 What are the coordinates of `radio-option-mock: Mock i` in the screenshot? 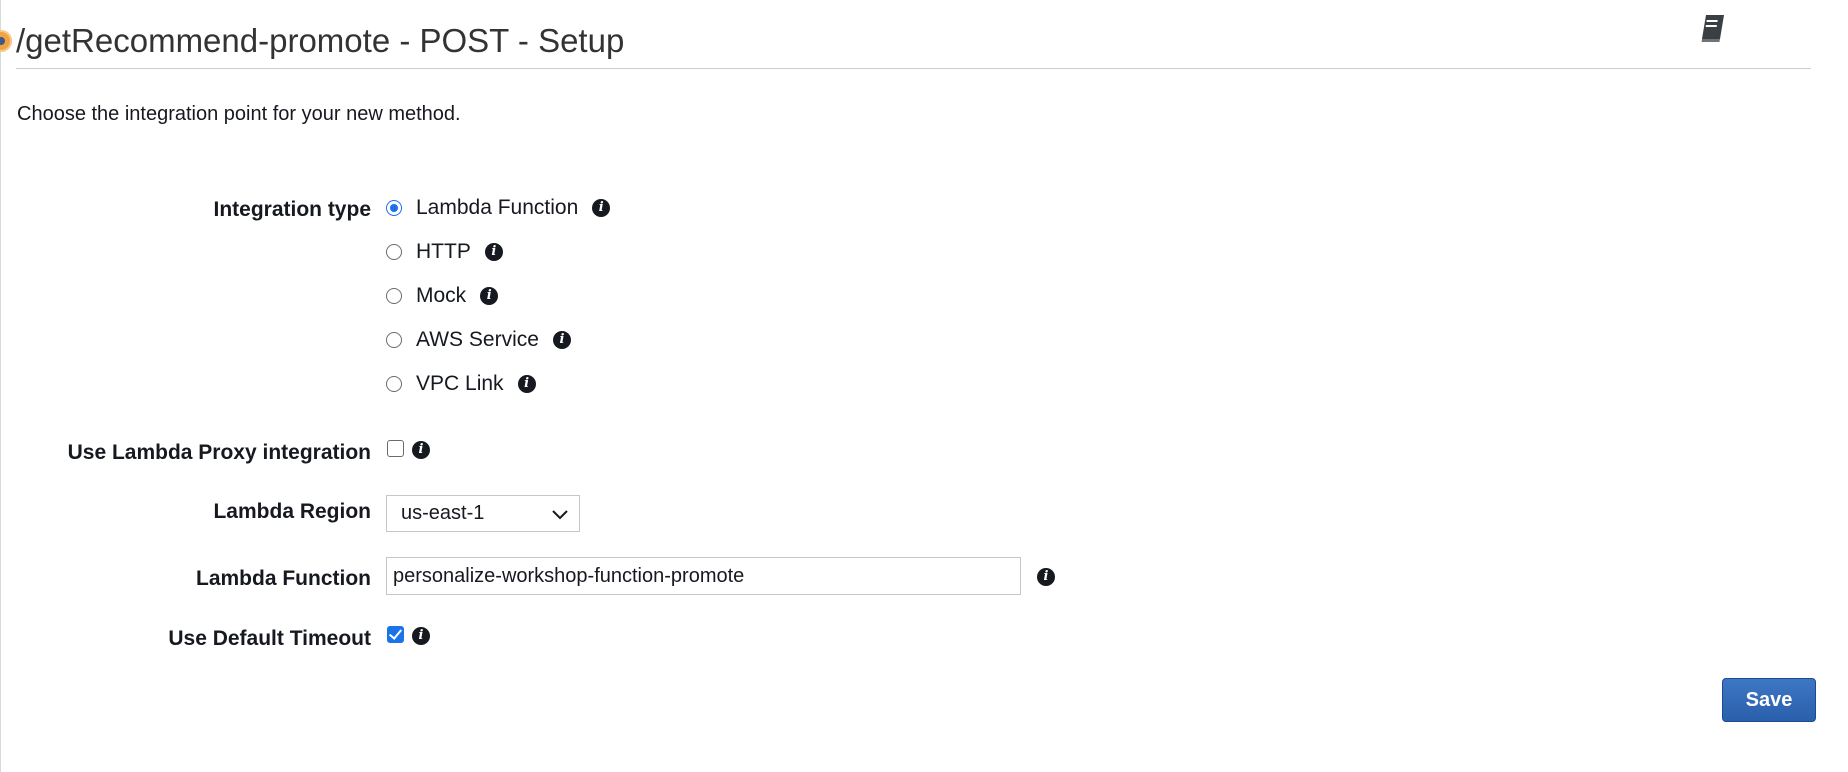 It's located at (442, 296).